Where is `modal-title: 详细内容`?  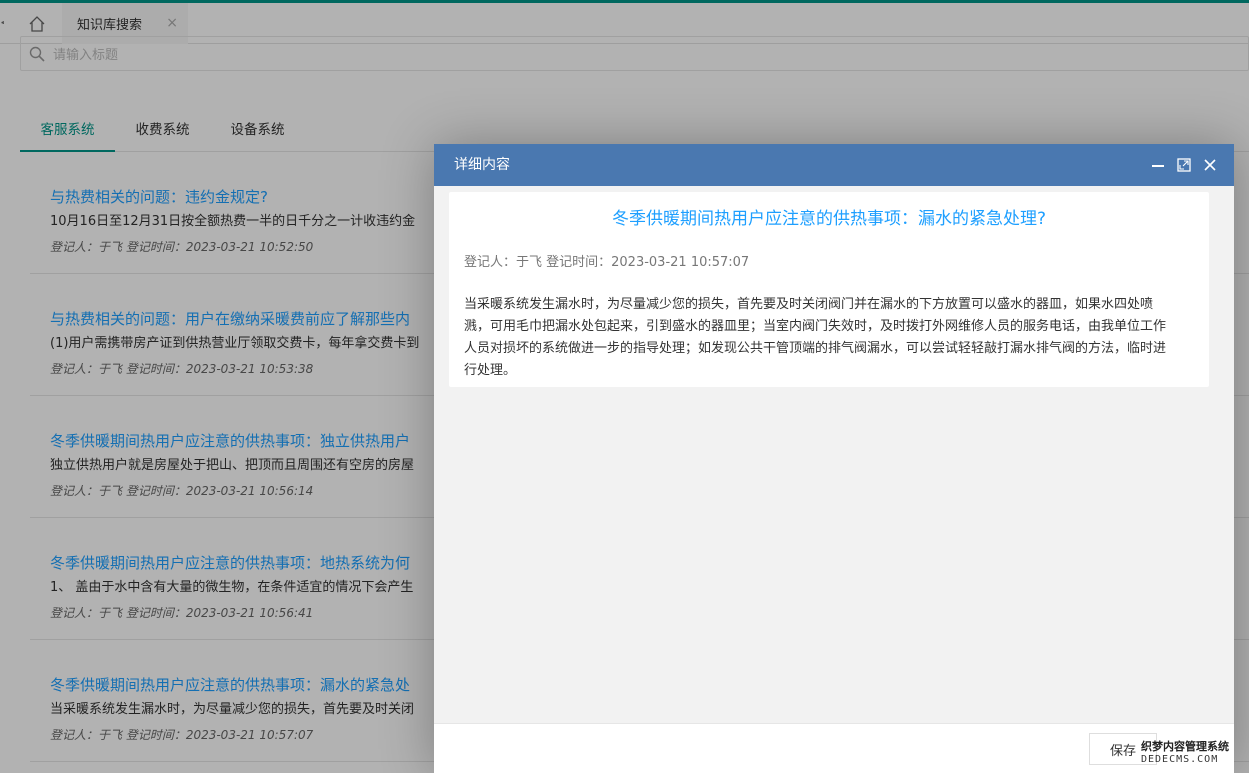
modal-title: 详细内容 is located at coordinates (482, 165).